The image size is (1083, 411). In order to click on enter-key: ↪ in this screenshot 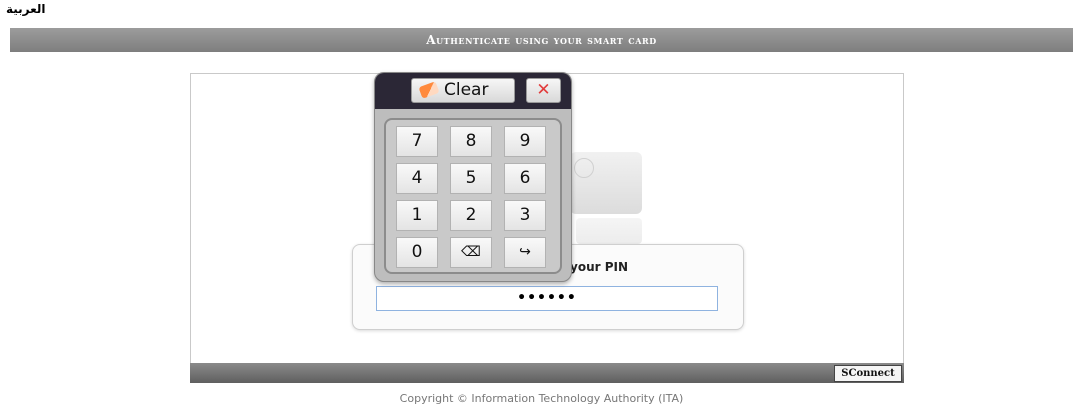, I will do `click(525, 252)`.